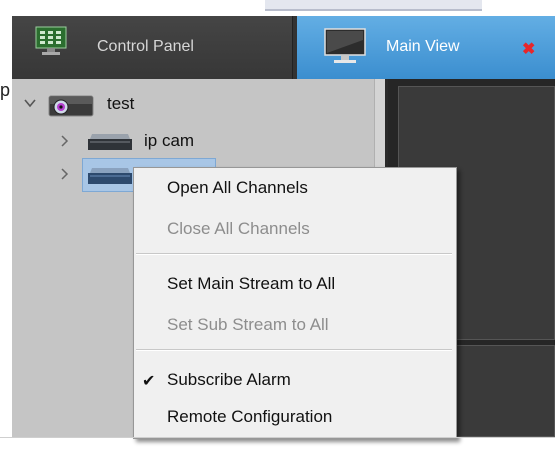 The width and height of the screenshot is (555, 461). I want to click on chevron-down-icon, so click(30, 103).